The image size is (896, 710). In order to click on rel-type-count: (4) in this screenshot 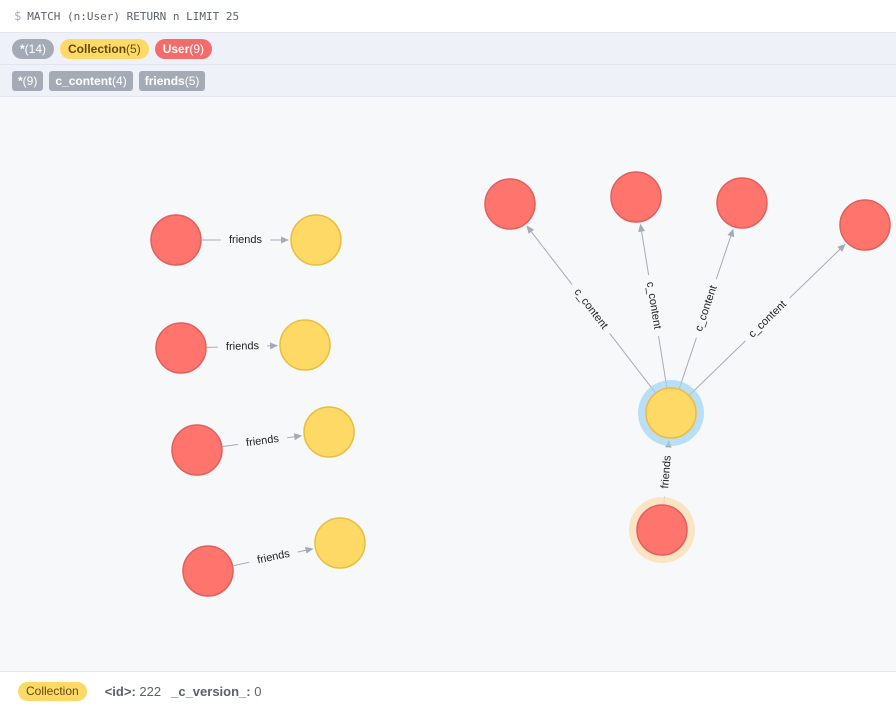, I will do `click(119, 80)`.